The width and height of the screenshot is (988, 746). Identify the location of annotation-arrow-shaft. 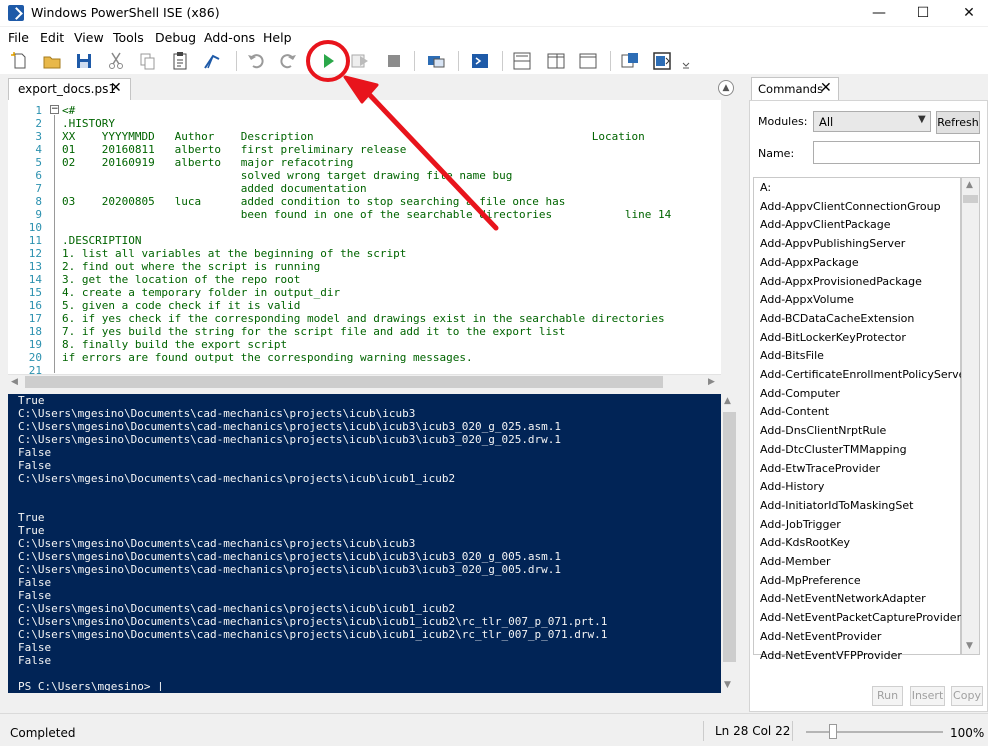
(430, 159).